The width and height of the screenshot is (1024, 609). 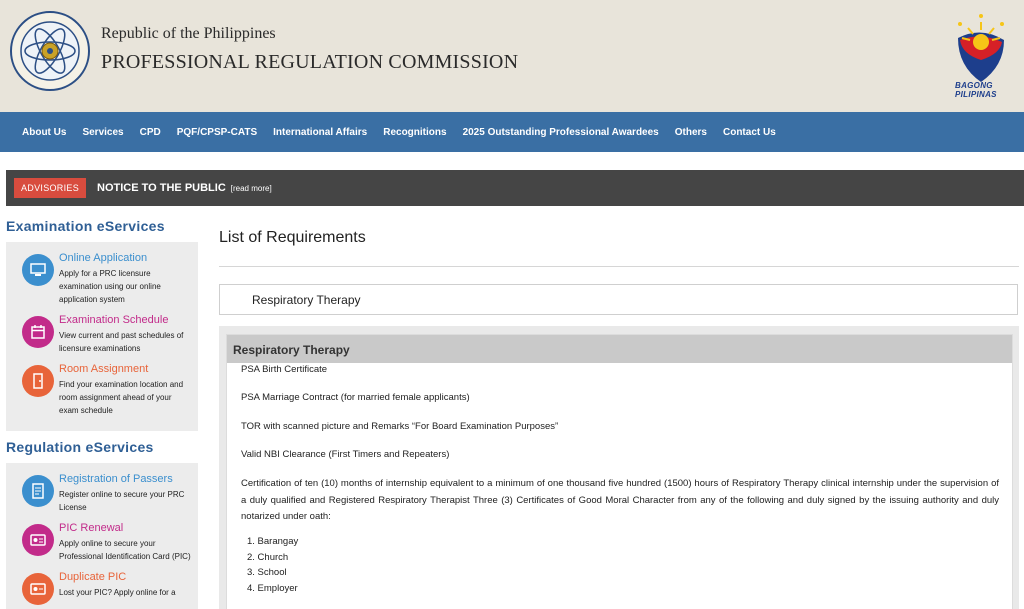 I want to click on issuer-item: 3. School, so click(x=267, y=573).